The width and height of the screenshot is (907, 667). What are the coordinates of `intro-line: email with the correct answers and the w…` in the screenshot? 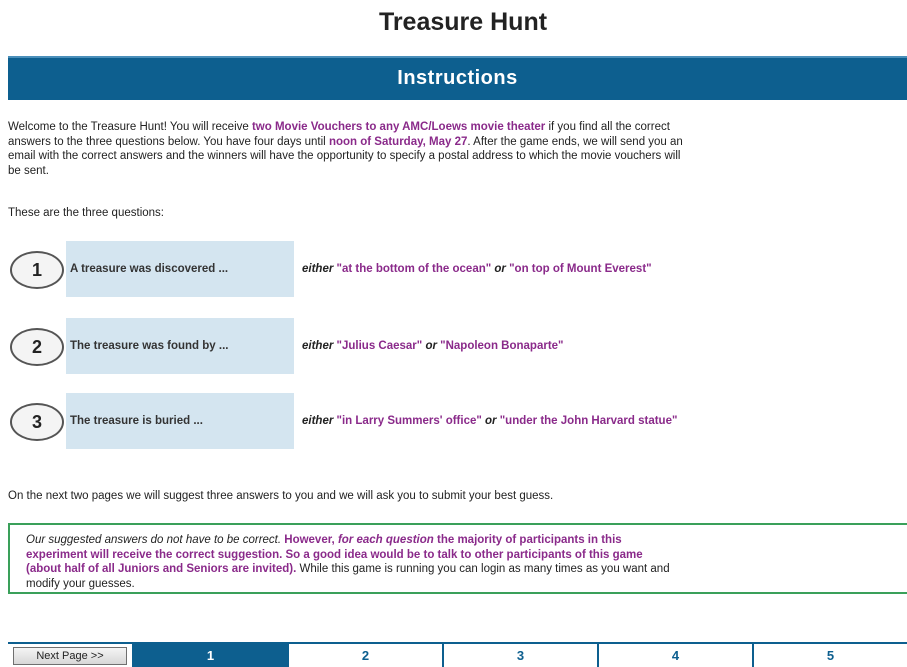 It's located at (344, 156).